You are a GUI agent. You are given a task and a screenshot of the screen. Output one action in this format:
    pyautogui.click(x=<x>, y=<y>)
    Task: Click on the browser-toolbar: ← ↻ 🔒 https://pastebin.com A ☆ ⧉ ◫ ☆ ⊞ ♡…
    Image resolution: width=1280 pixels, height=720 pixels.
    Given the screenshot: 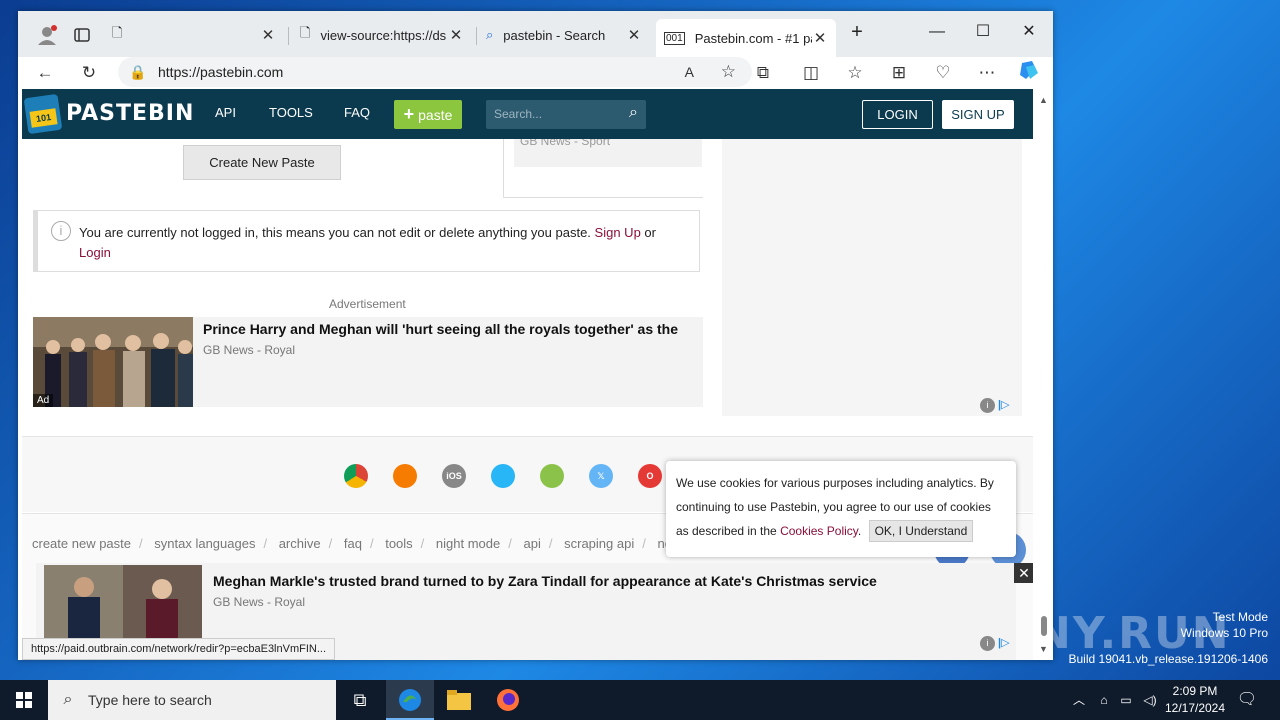 What is the action you would take?
    pyautogui.click(x=535, y=73)
    